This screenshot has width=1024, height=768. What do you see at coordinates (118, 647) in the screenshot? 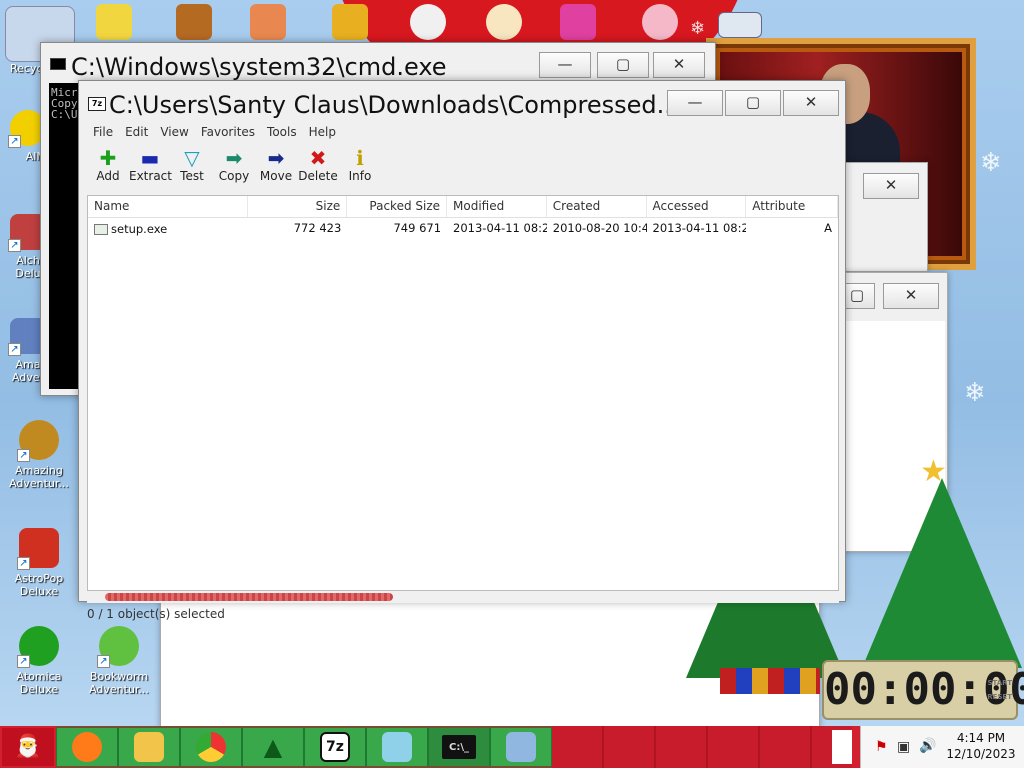
I see `bookworm-icon: ↗` at bounding box center [118, 647].